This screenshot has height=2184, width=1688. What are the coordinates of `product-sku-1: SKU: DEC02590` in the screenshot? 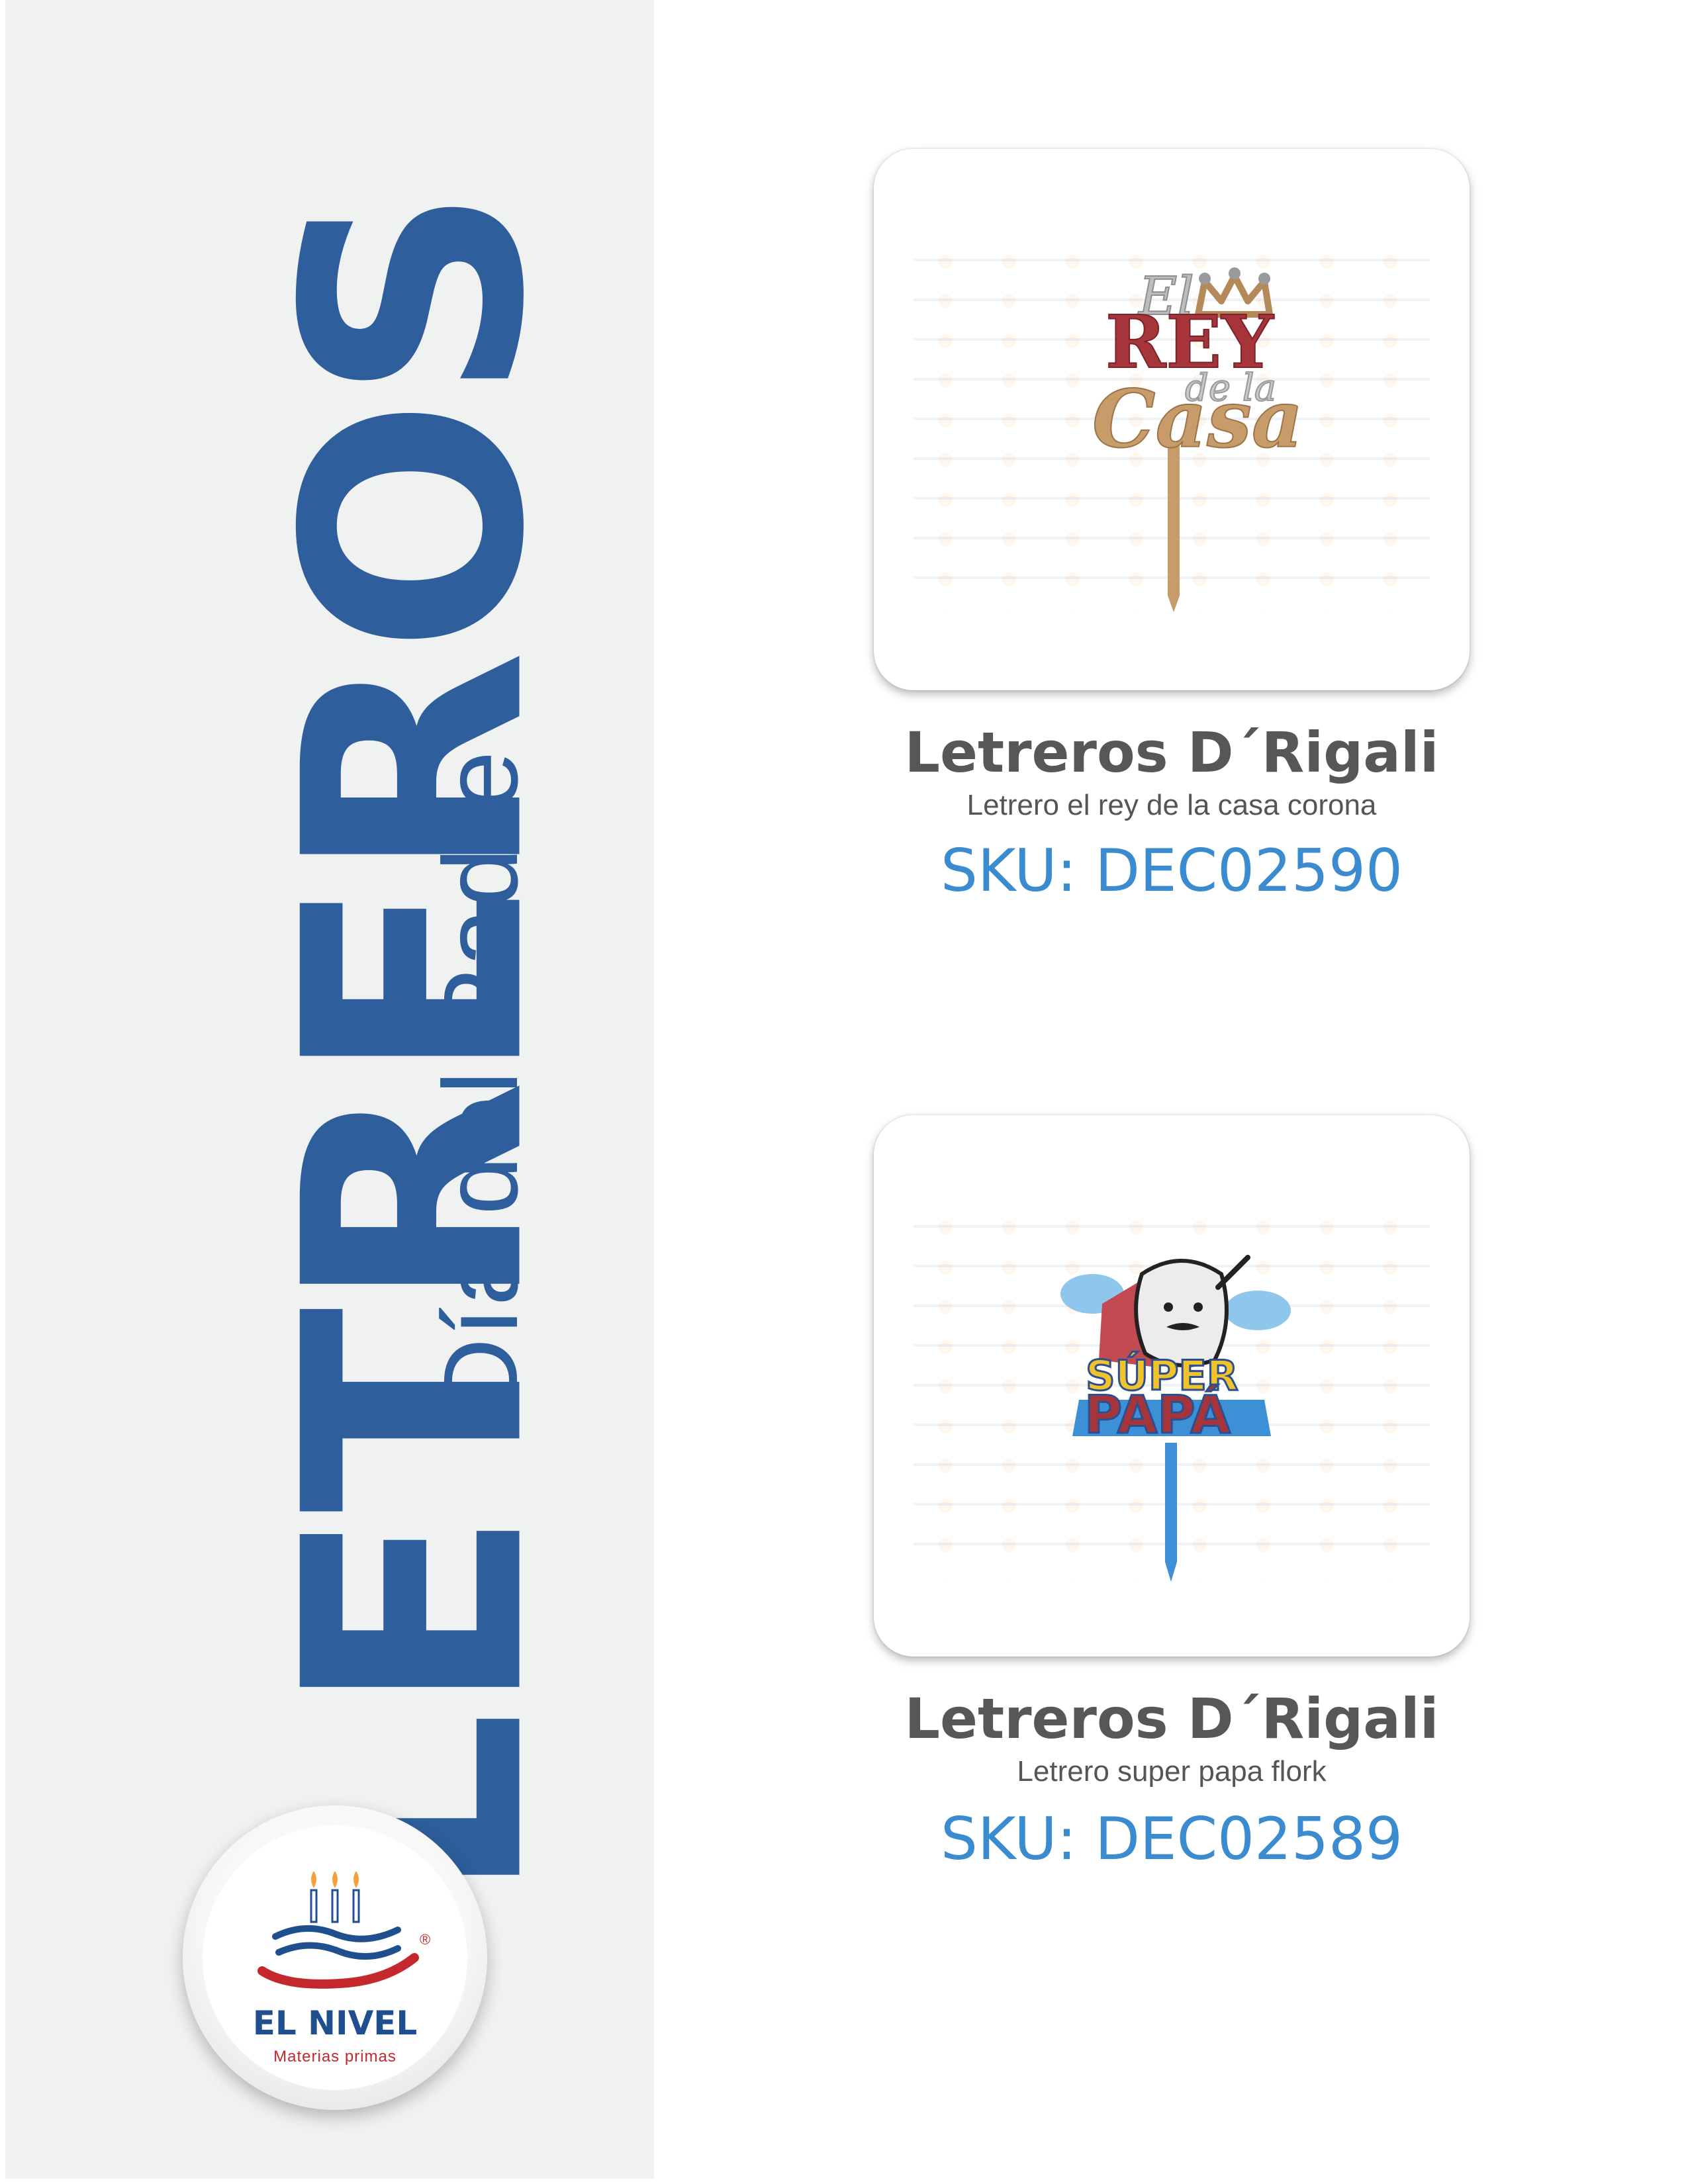 It's located at (1172, 871).